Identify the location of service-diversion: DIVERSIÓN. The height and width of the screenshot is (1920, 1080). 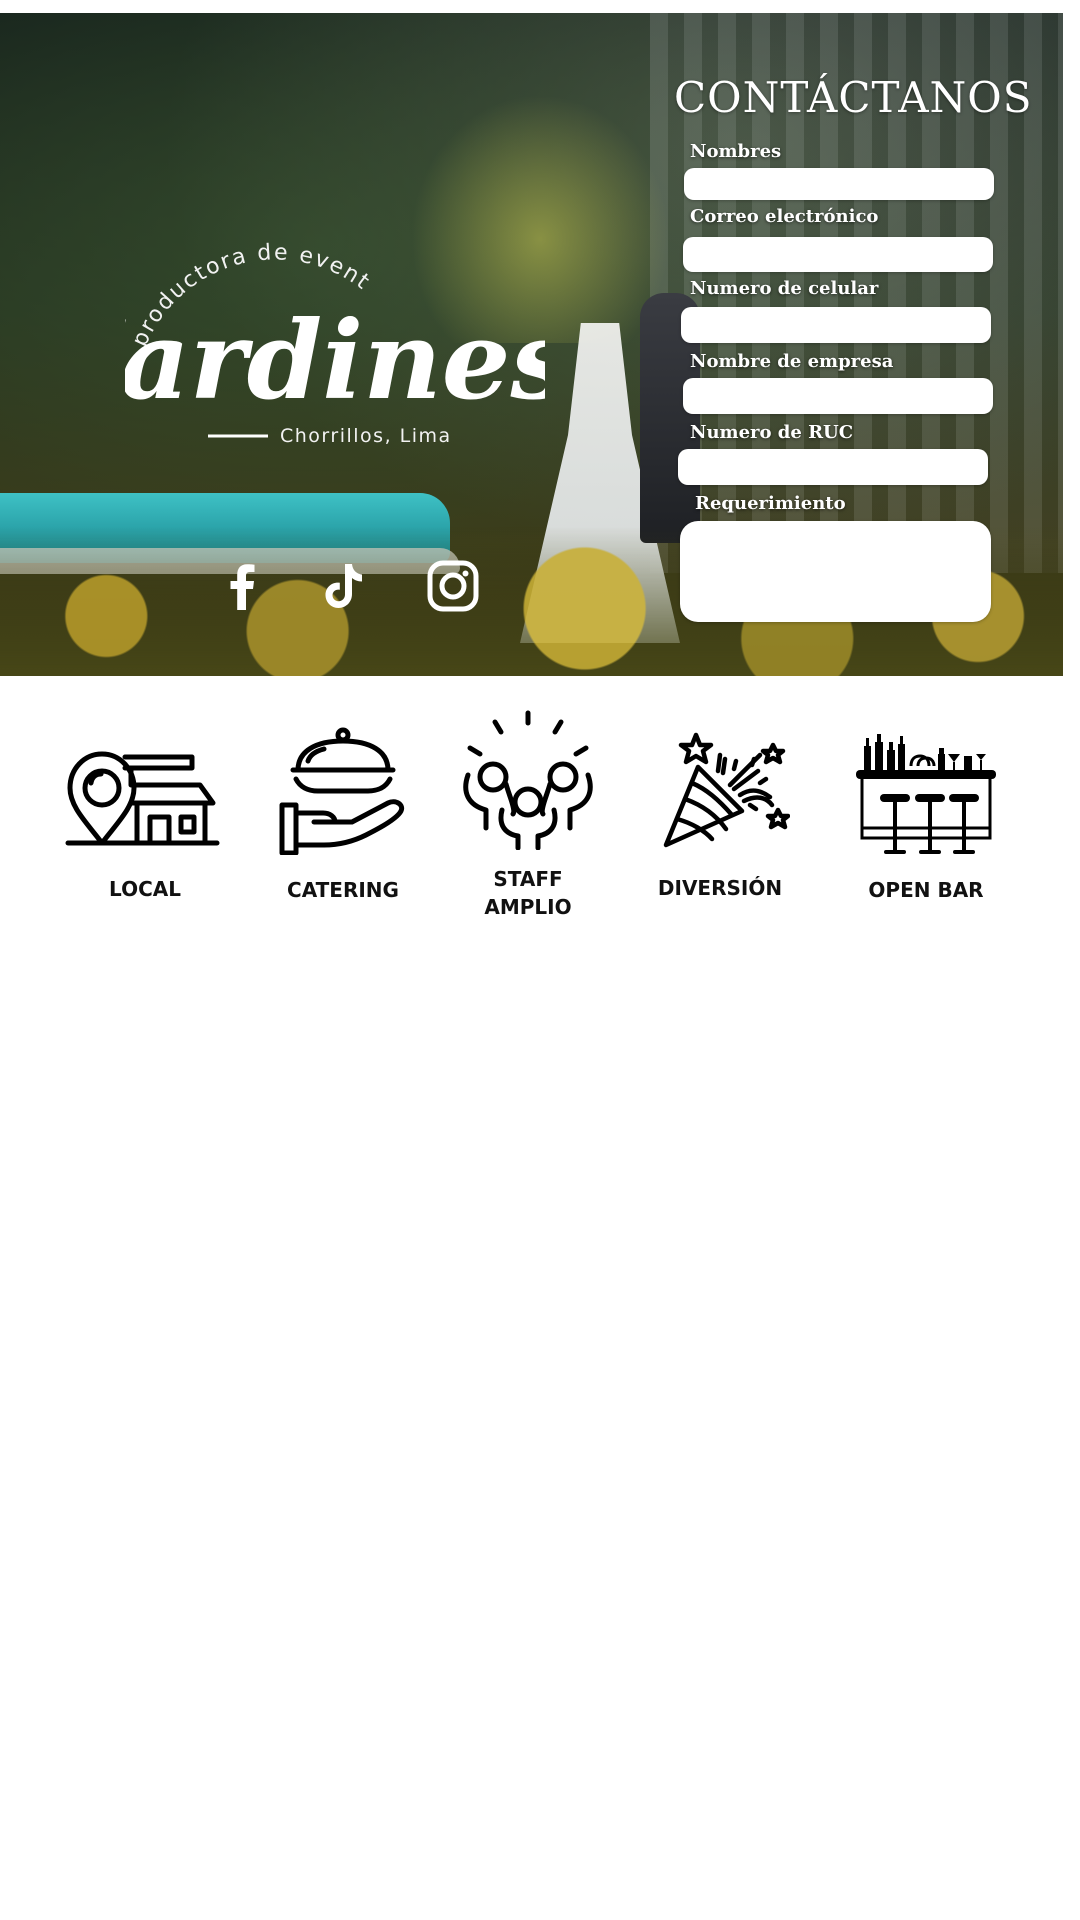
(720, 820).